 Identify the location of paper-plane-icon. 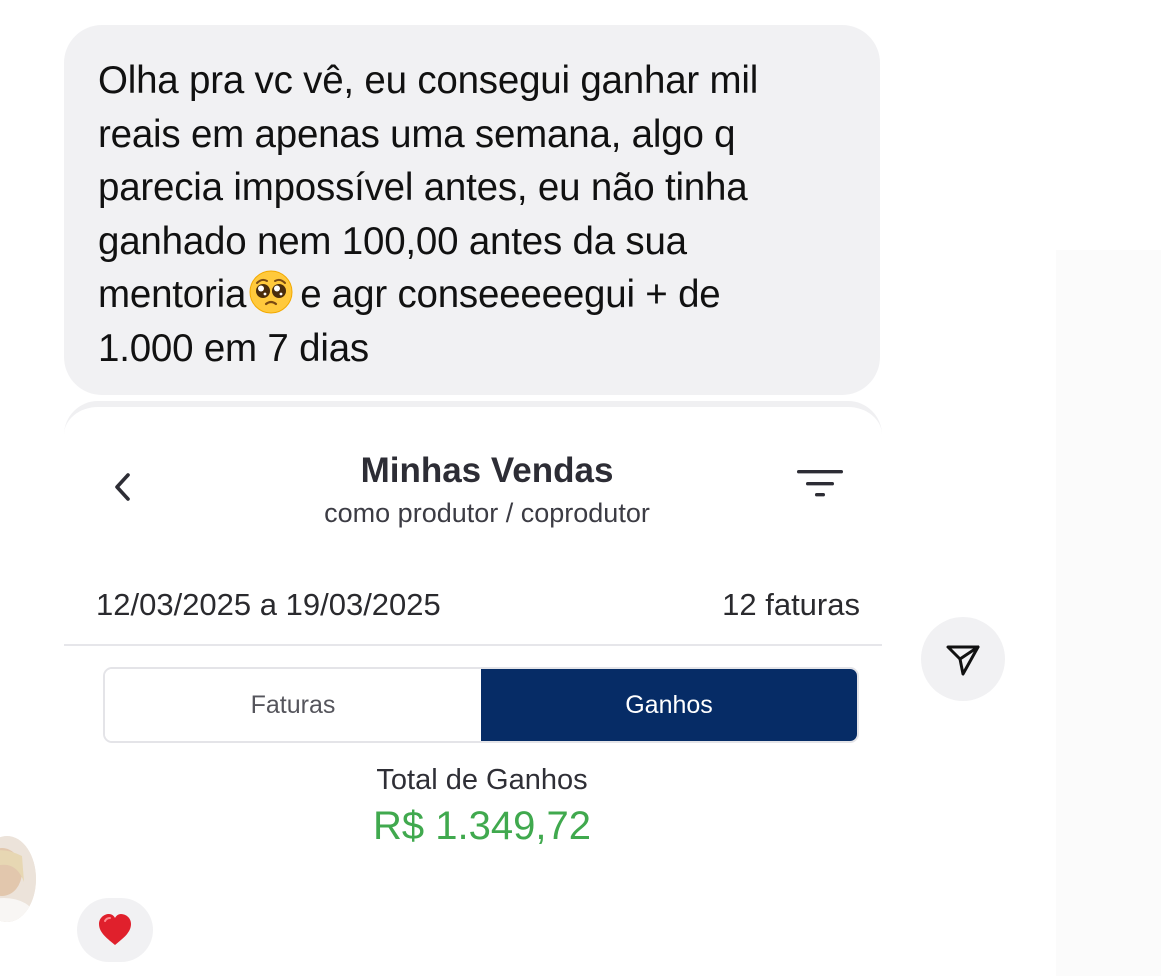
(963, 660).